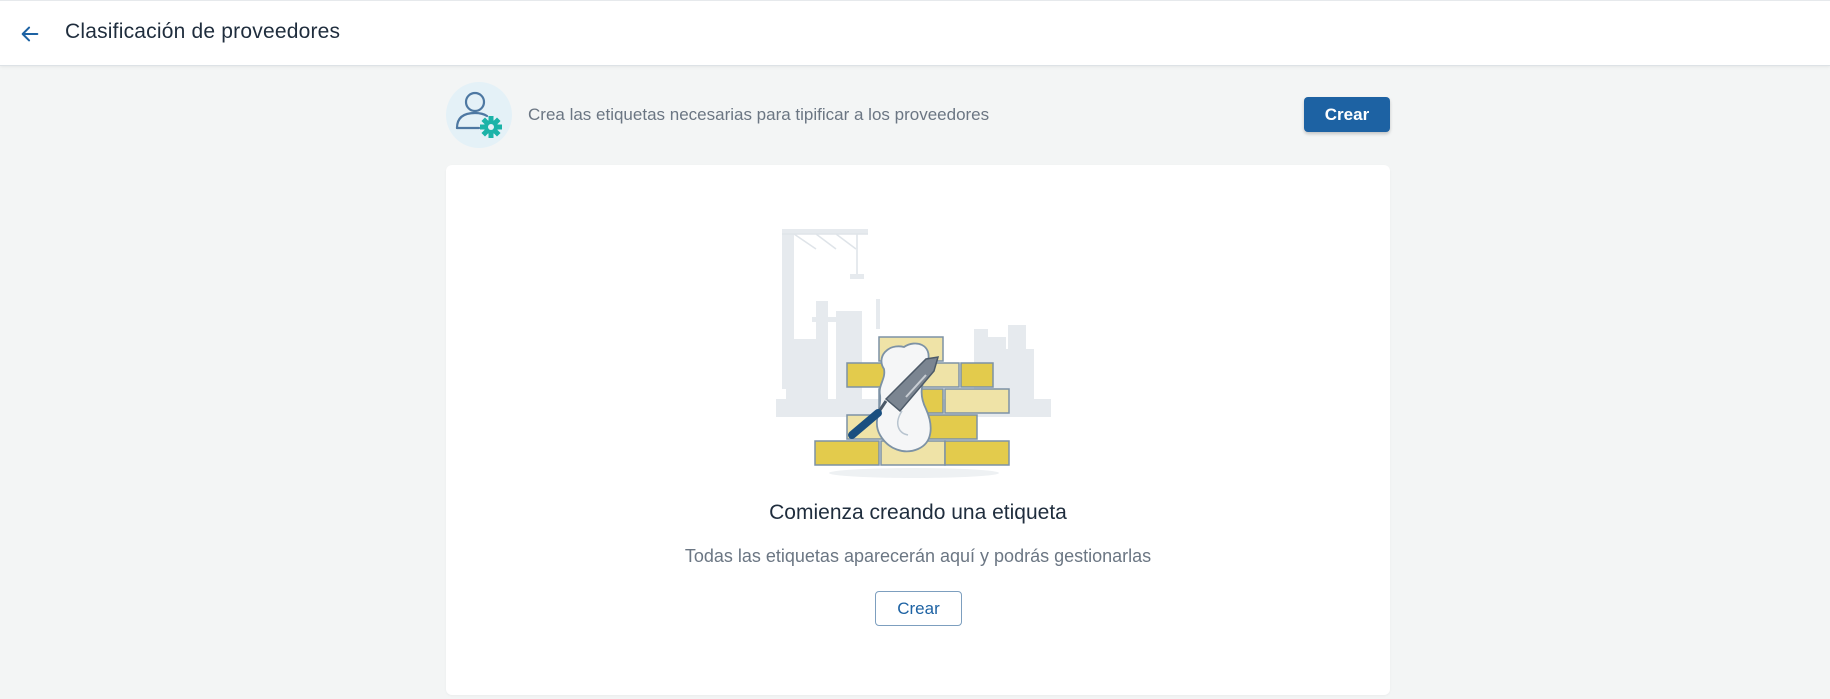 This screenshot has width=1830, height=699. Describe the element at coordinates (921, 359) in the screenshot. I see `brick-wall-trowel-illustration` at that location.